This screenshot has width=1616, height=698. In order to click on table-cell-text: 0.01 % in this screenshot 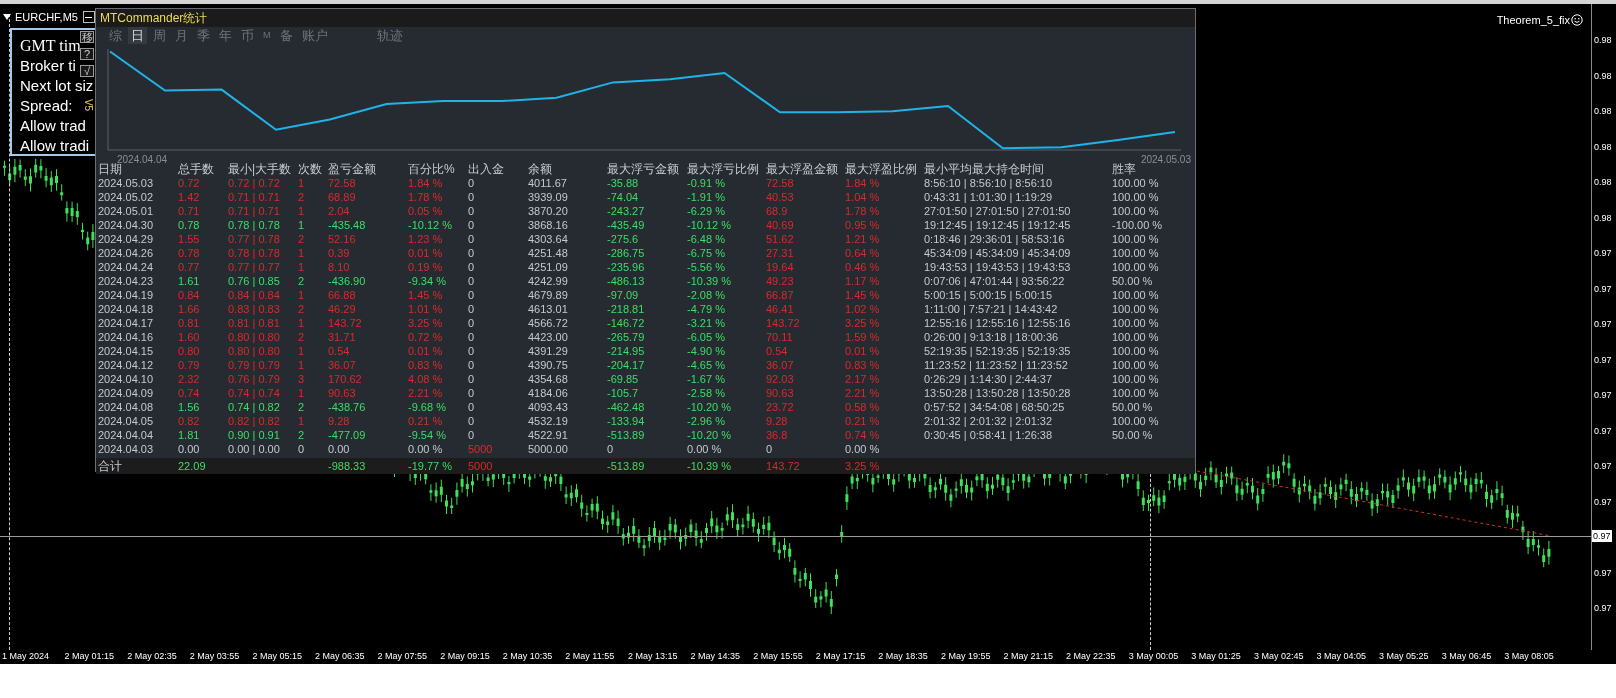, I will do `click(426, 253)`.